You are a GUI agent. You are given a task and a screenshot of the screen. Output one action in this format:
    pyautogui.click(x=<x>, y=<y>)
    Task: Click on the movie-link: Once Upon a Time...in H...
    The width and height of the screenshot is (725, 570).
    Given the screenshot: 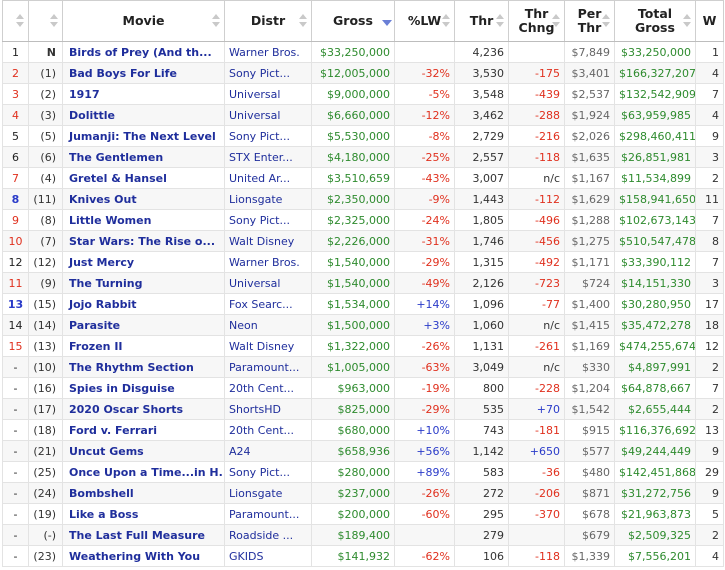 What is the action you would take?
    pyautogui.click(x=143, y=472)
    